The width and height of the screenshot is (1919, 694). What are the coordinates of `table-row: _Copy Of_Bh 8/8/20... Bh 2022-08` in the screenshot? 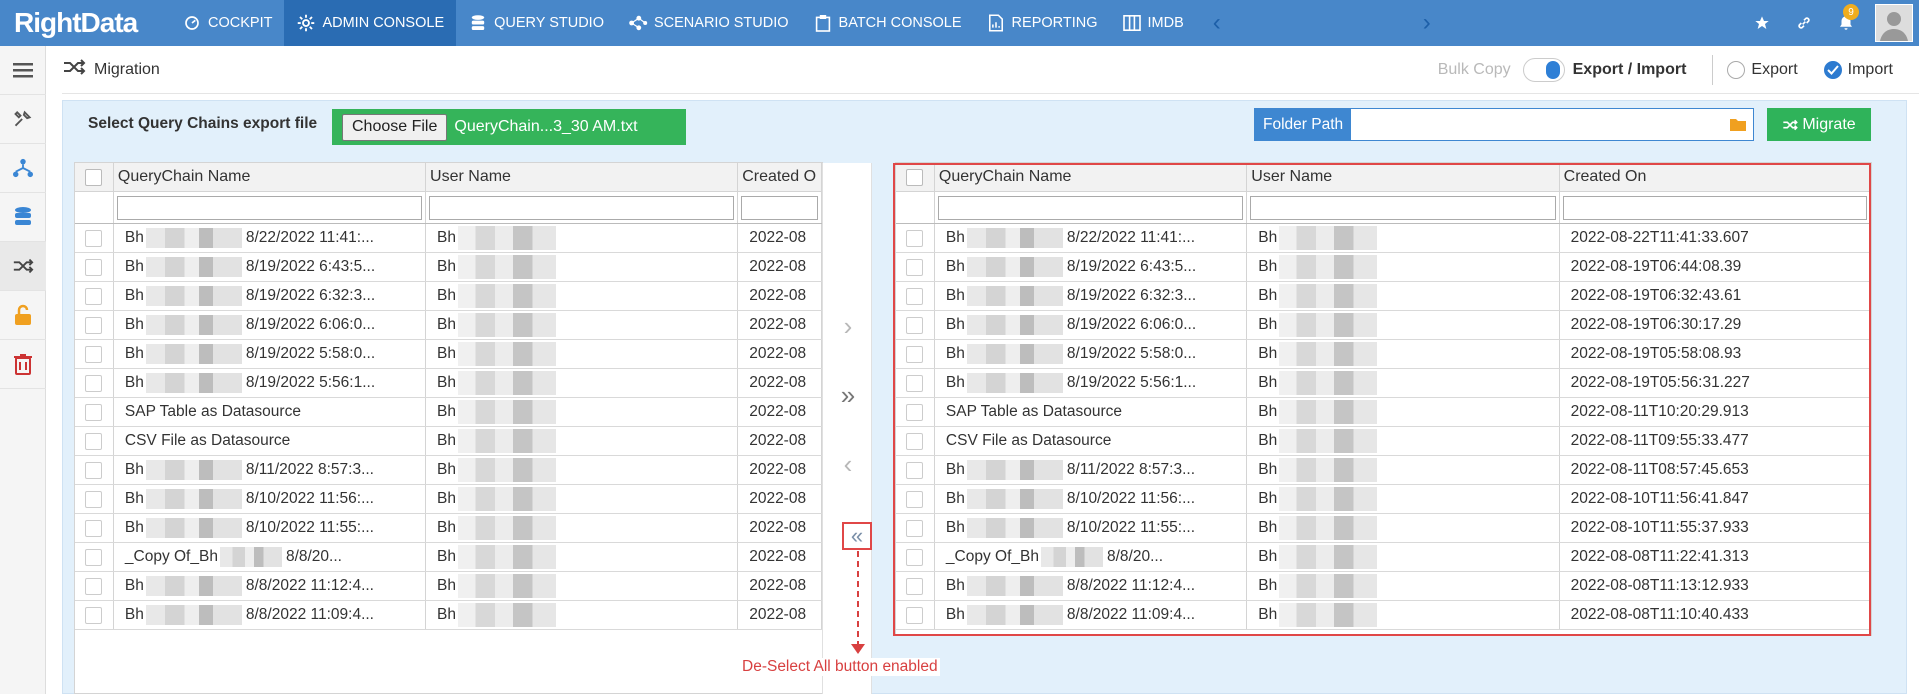 It's located at (448, 557).